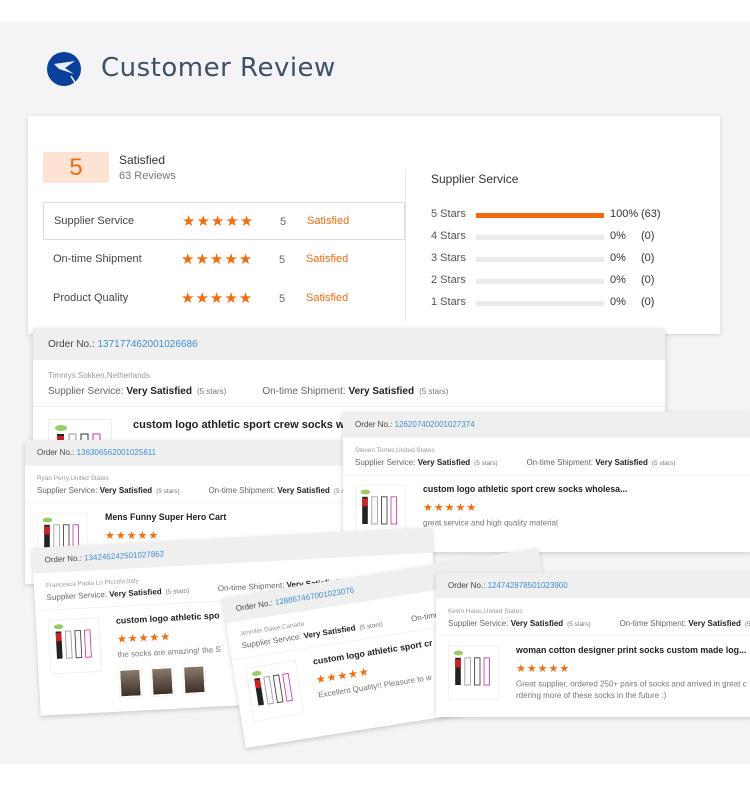 This screenshot has height=791, width=750. Describe the element at coordinates (168, 618) in the screenshot. I see `product-title-link: custom logo athletic spo` at that location.